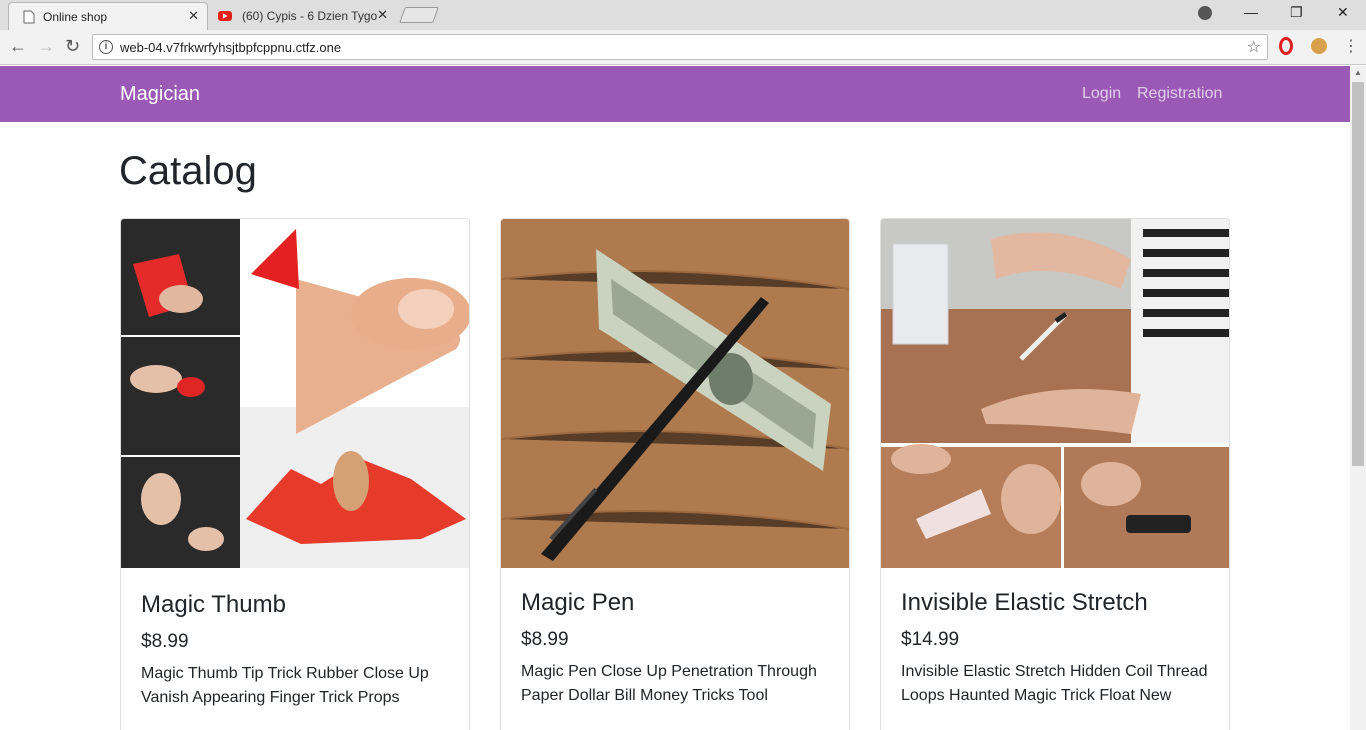 The width and height of the screenshot is (1366, 730). Describe the element at coordinates (188, 171) in the screenshot. I see `page-title: Catalog` at that location.